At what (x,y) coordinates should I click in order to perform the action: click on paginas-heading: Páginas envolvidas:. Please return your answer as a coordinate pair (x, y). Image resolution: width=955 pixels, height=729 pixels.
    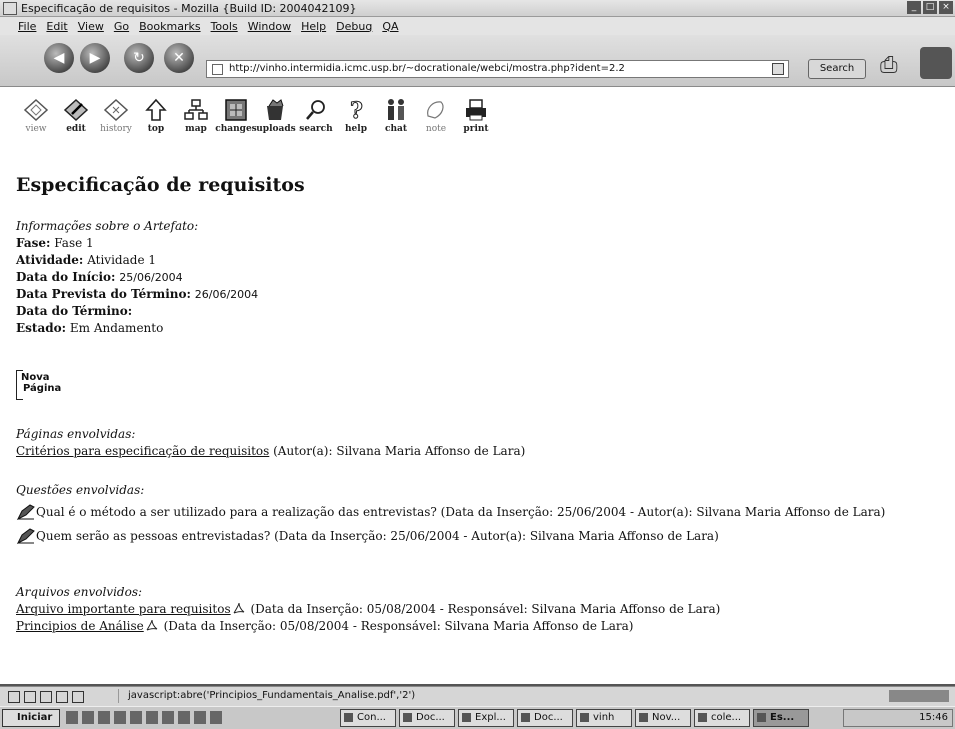
    Looking at the image, I should click on (76, 434).